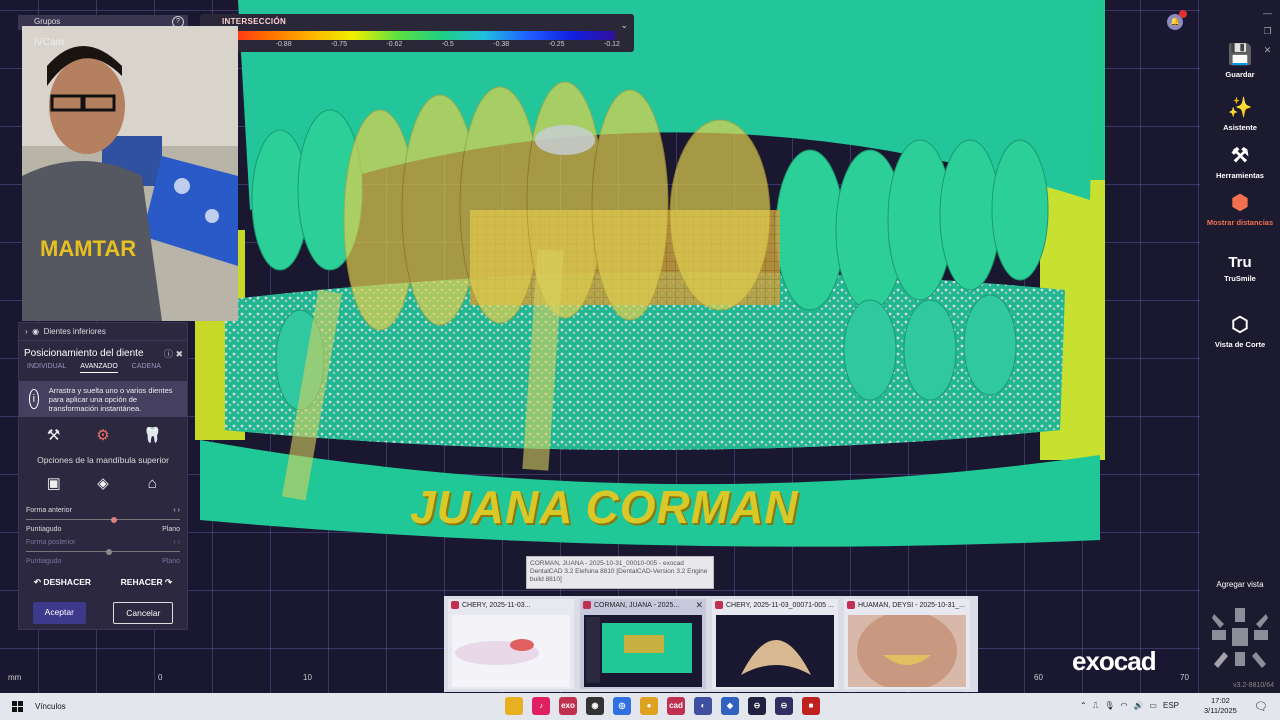 This screenshot has height=720, width=1280. Describe the element at coordinates (1109, 706) in the screenshot. I see `mic-icon: 🎙` at that location.